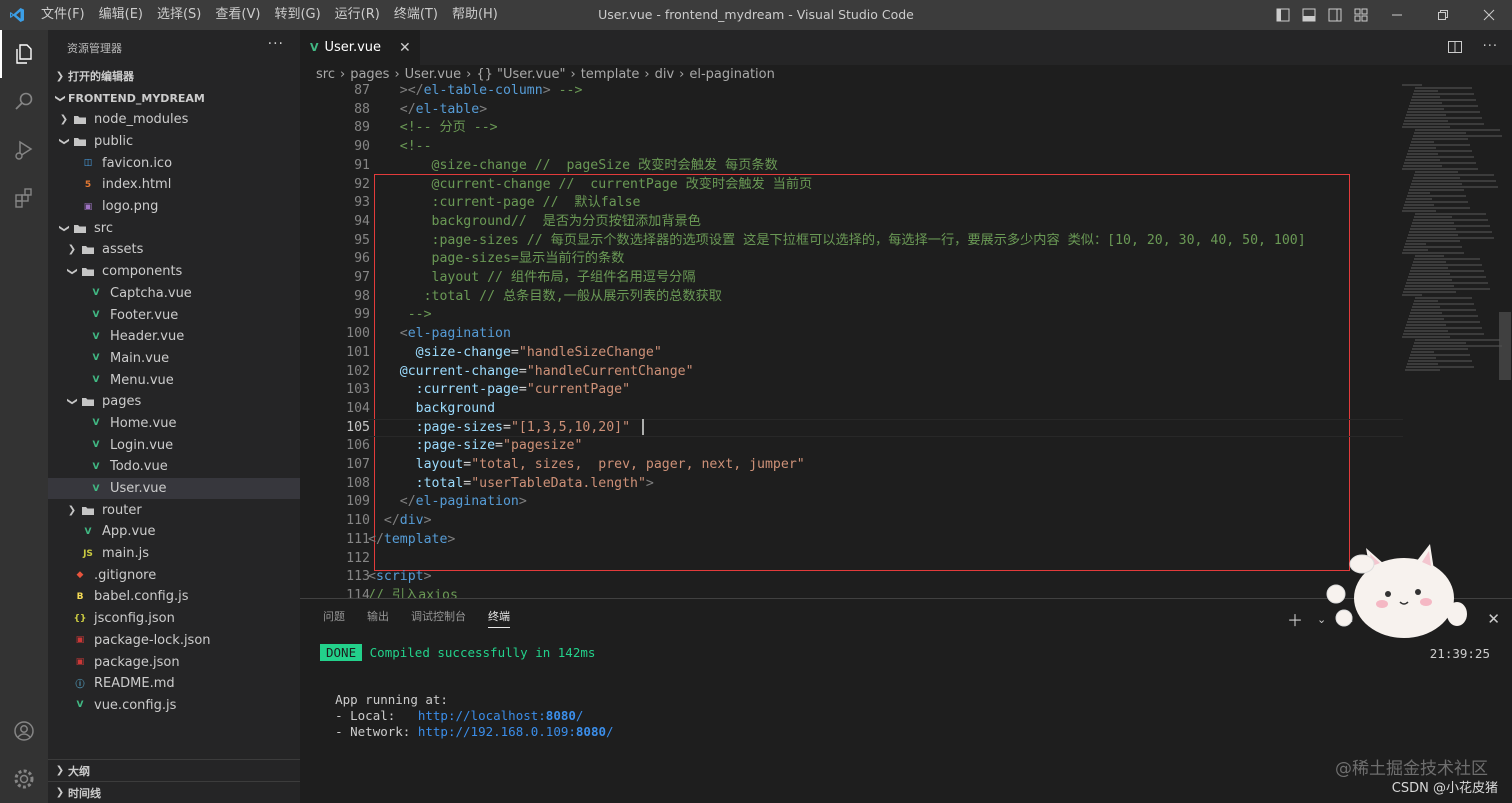 Image resolution: width=1512 pixels, height=803 pixels. Describe the element at coordinates (400, 521) in the screenshot. I see `code-line: </div>` at that location.